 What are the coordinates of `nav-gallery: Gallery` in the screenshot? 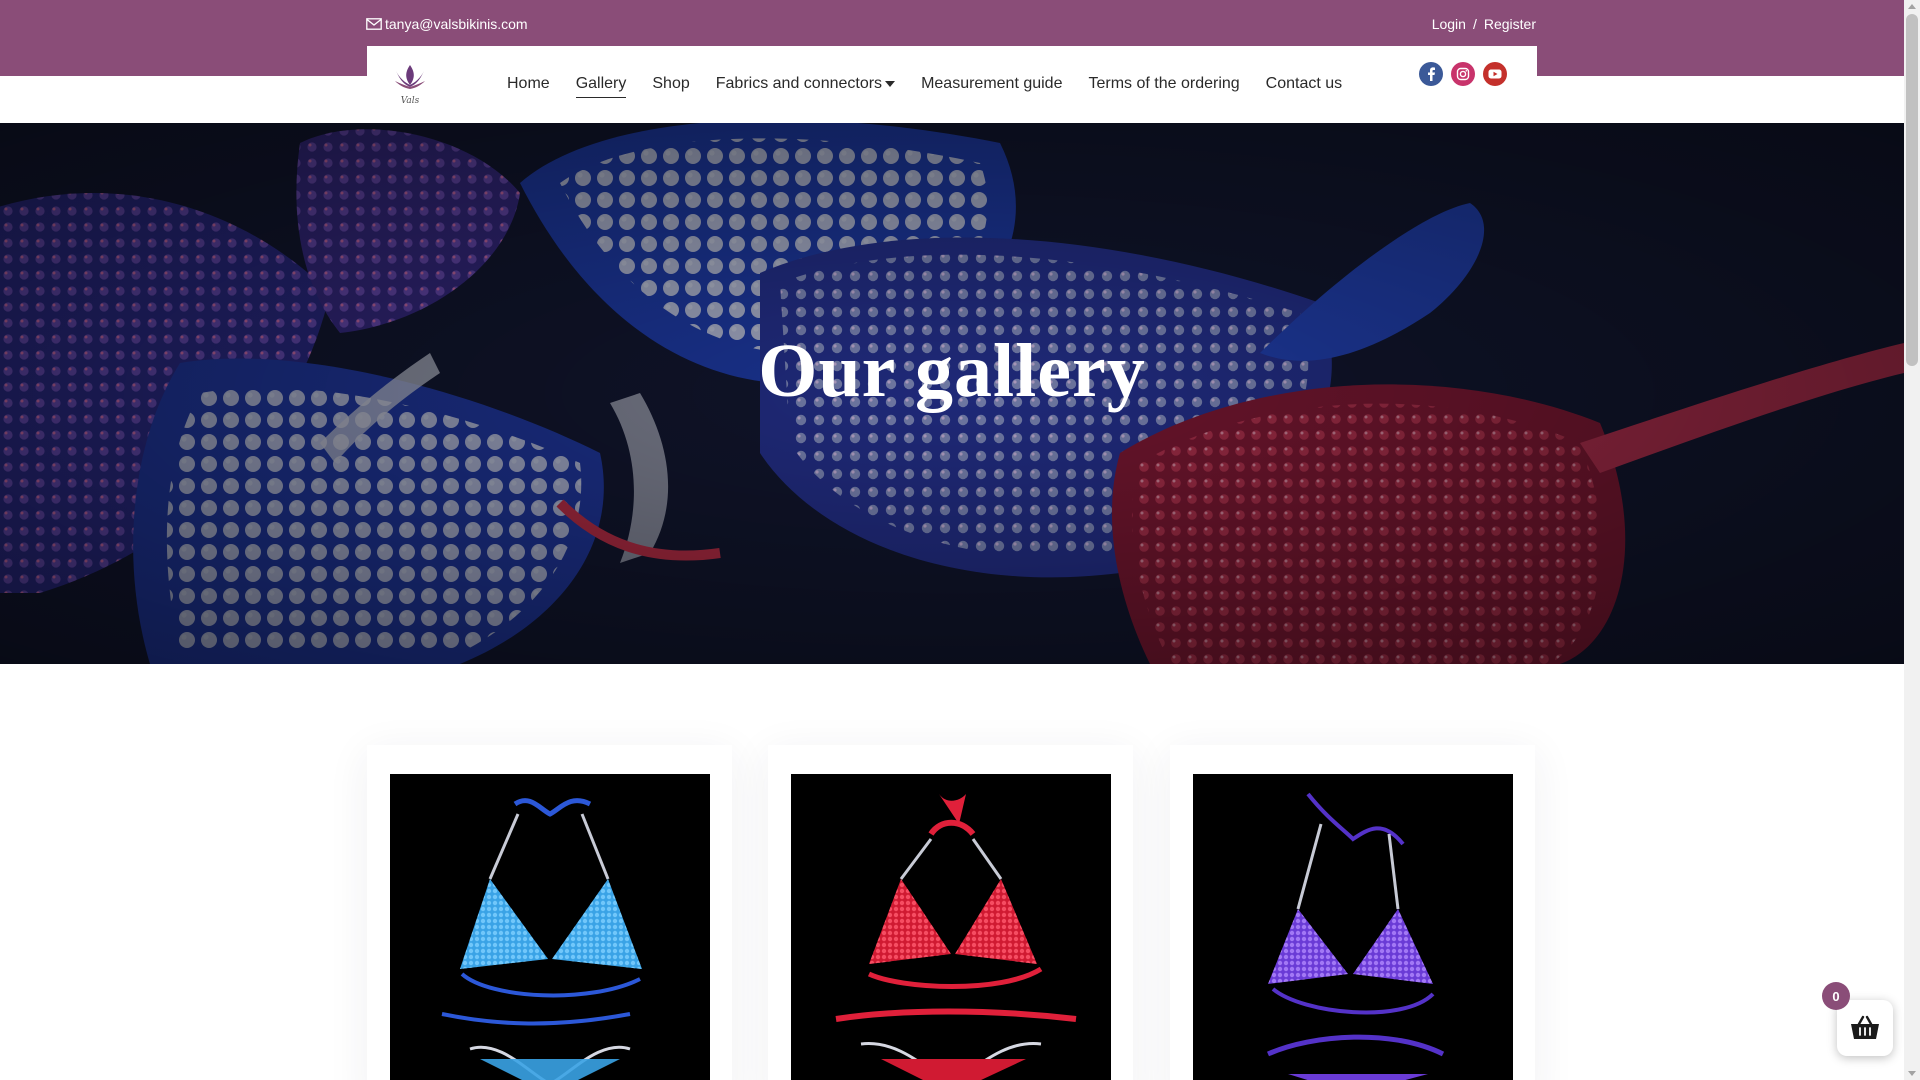 It's located at (600, 86).